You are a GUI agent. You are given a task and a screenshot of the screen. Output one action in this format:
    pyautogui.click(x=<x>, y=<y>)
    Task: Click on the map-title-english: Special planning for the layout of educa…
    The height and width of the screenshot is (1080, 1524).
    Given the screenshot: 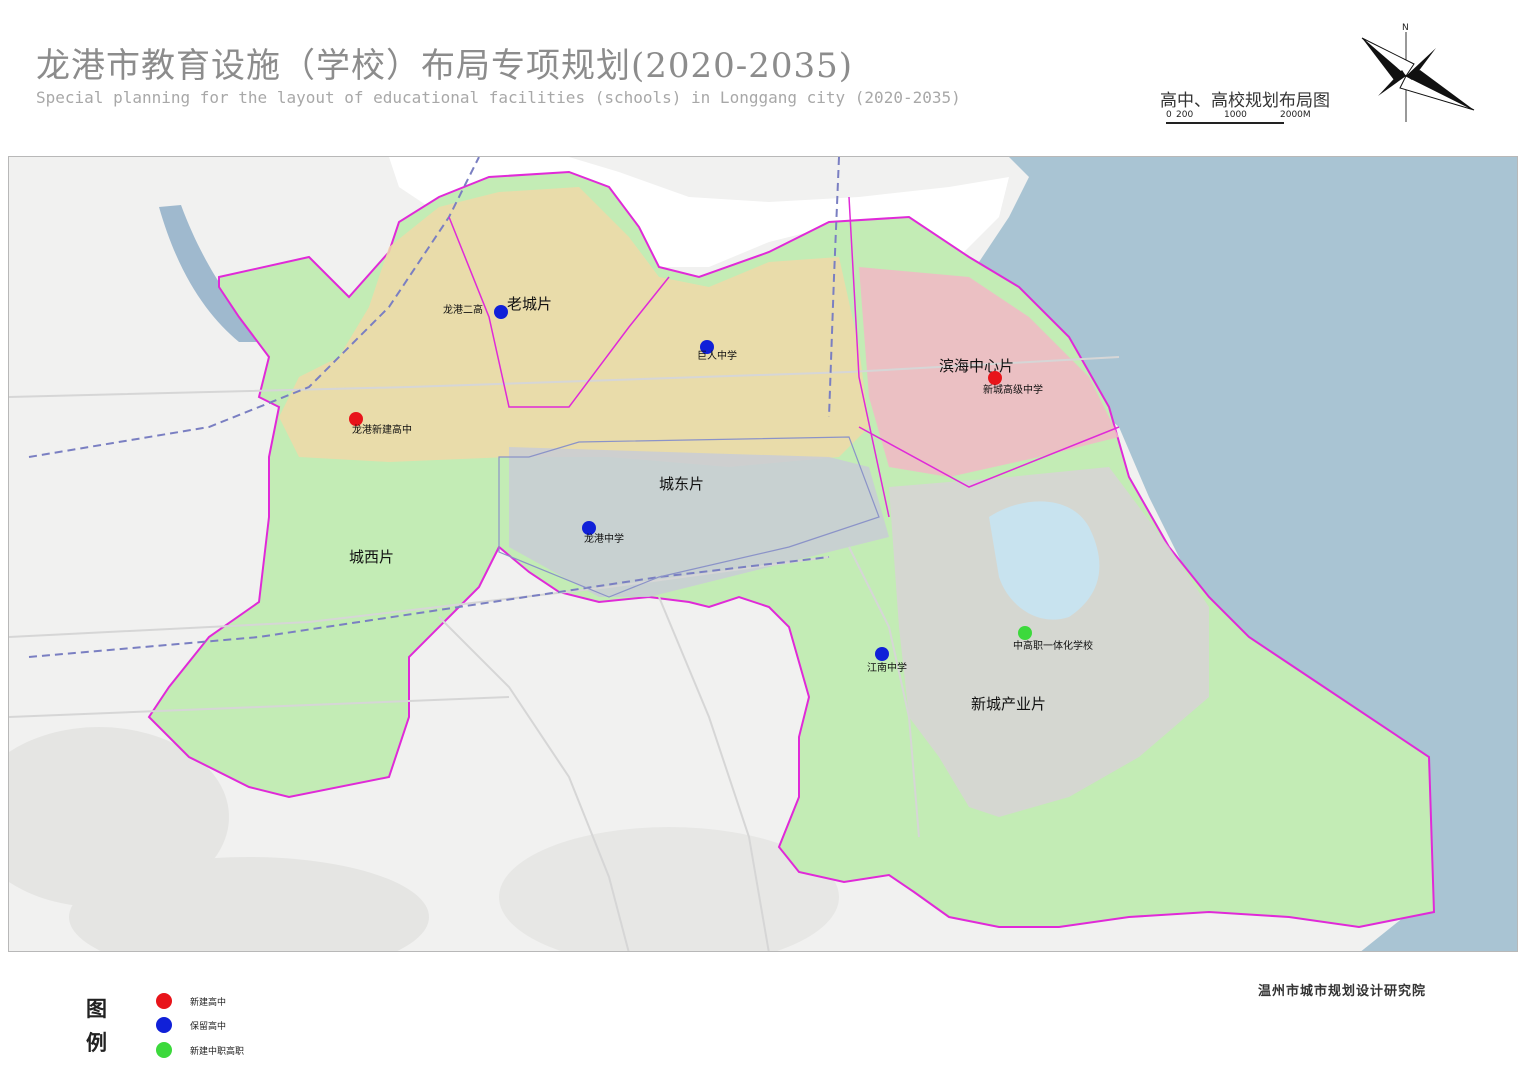 What is the action you would take?
    pyautogui.click(x=498, y=97)
    